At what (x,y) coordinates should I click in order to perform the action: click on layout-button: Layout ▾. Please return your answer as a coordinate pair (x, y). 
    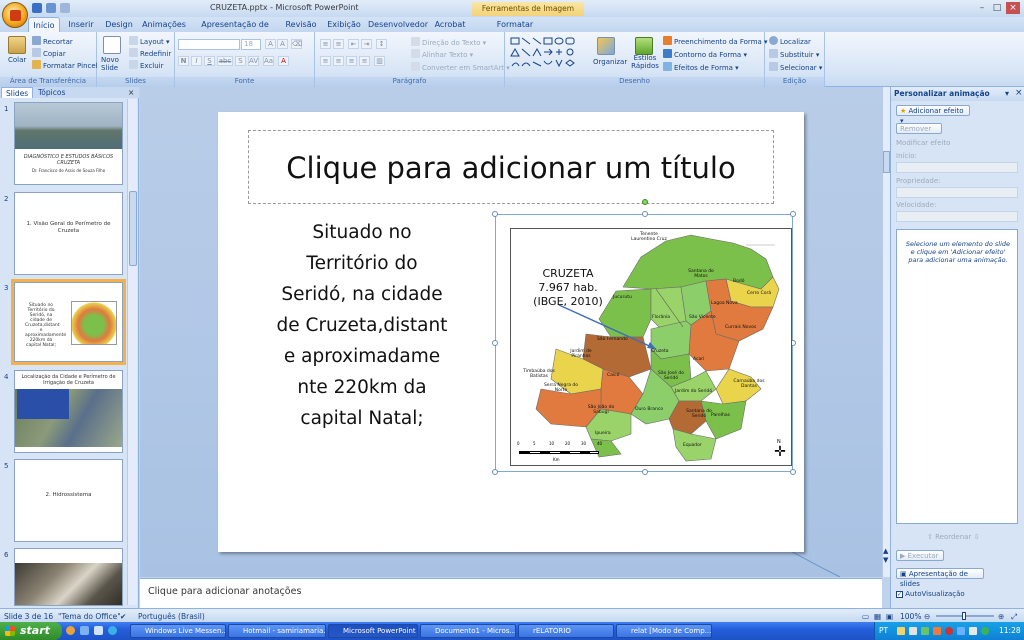
    Looking at the image, I should click on (149, 41).